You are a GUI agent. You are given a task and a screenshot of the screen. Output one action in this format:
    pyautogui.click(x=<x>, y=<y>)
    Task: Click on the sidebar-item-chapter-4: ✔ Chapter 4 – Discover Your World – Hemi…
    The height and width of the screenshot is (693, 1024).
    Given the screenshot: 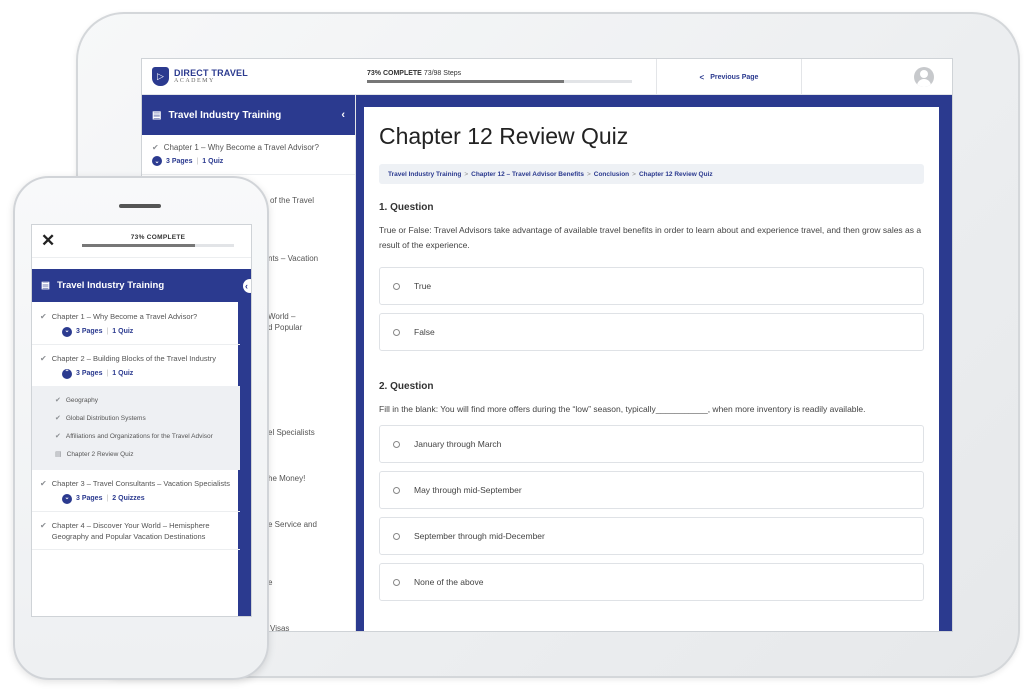 What is the action you would take?
    pyautogui.click(x=136, y=531)
    